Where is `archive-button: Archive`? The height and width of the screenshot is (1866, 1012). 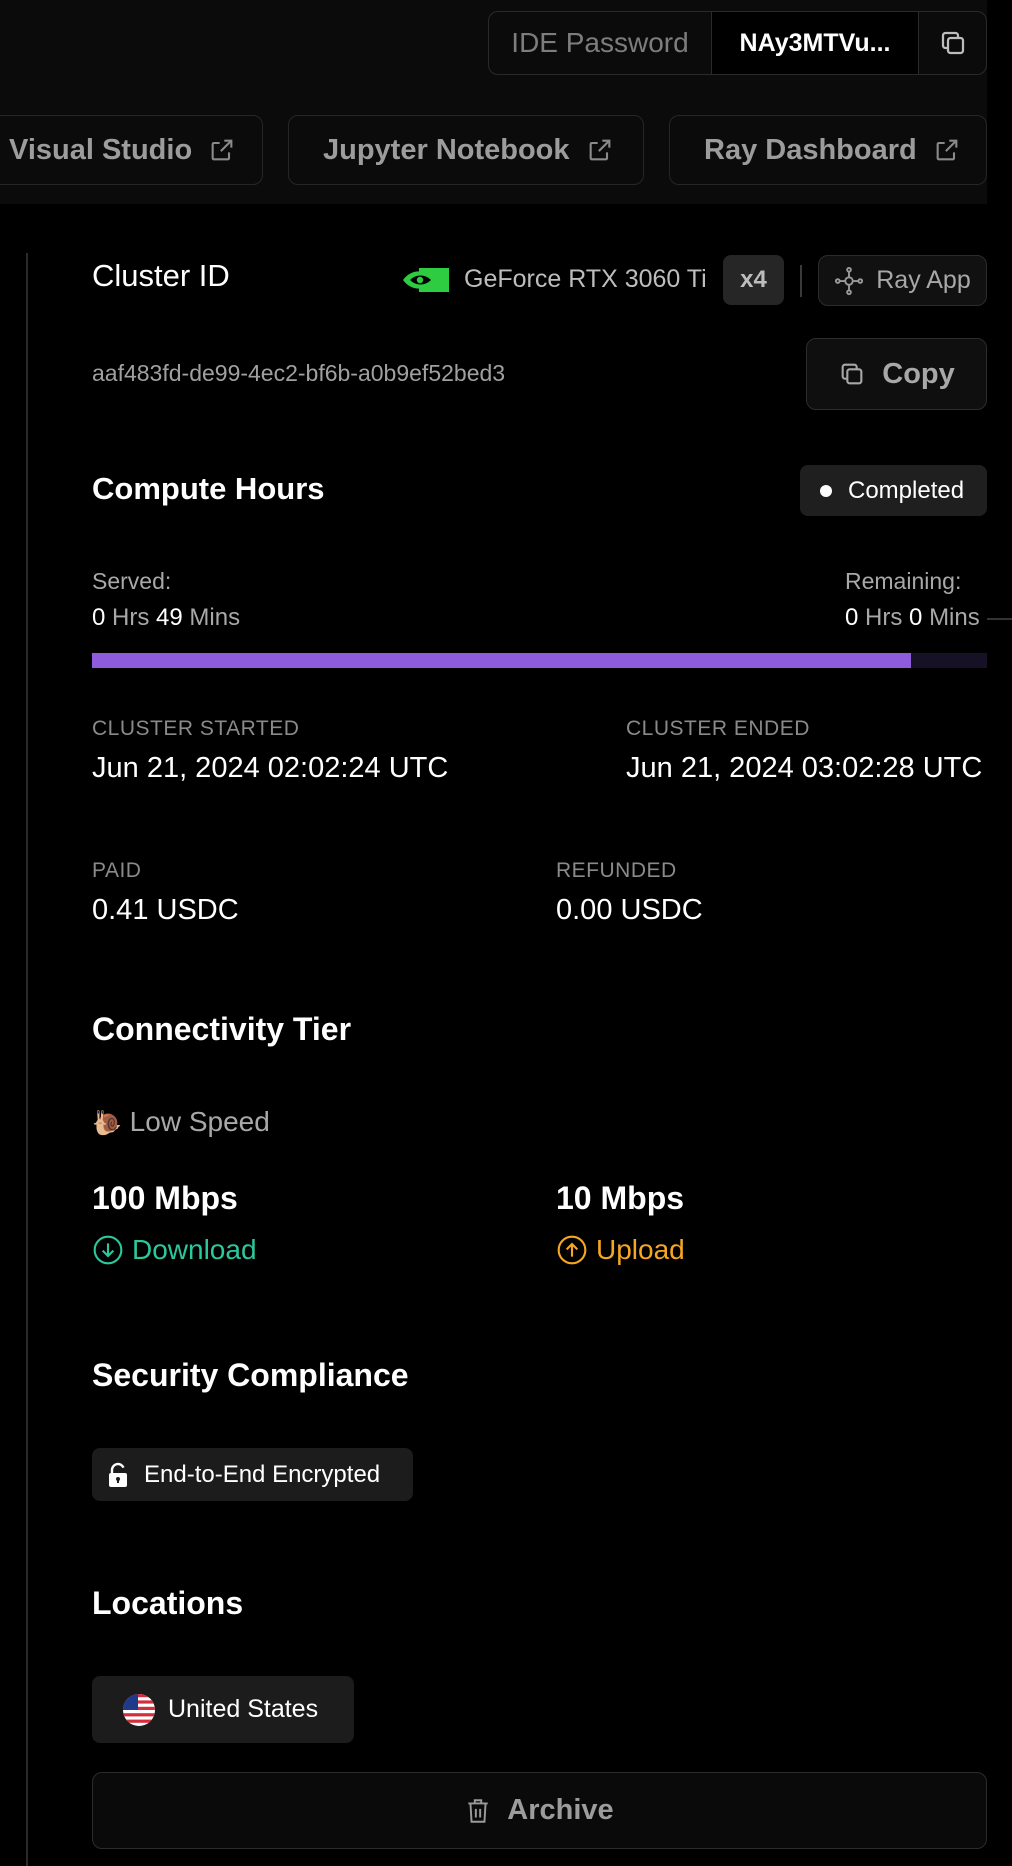 archive-button: Archive is located at coordinates (539, 1810).